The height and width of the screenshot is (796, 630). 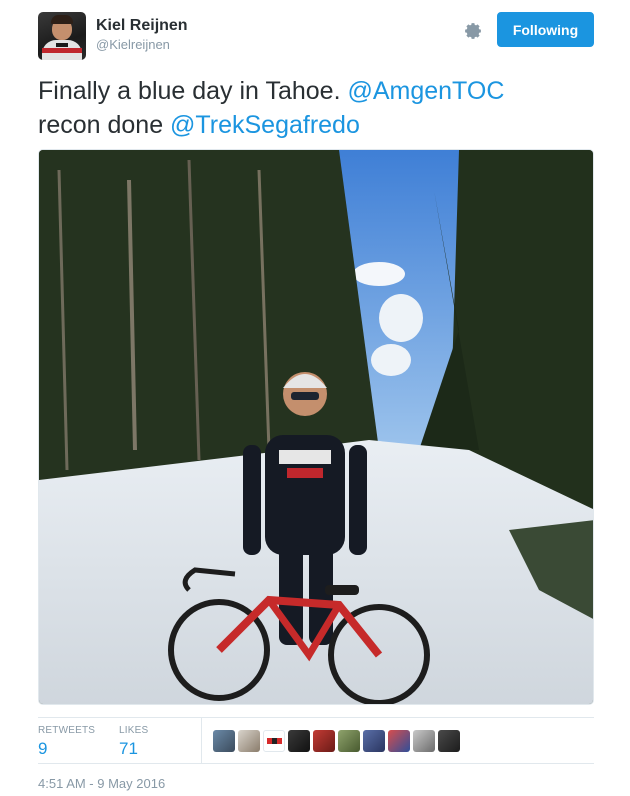 What do you see at coordinates (67, 730) in the screenshot?
I see `retweets-label: RETWEETS` at bounding box center [67, 730].